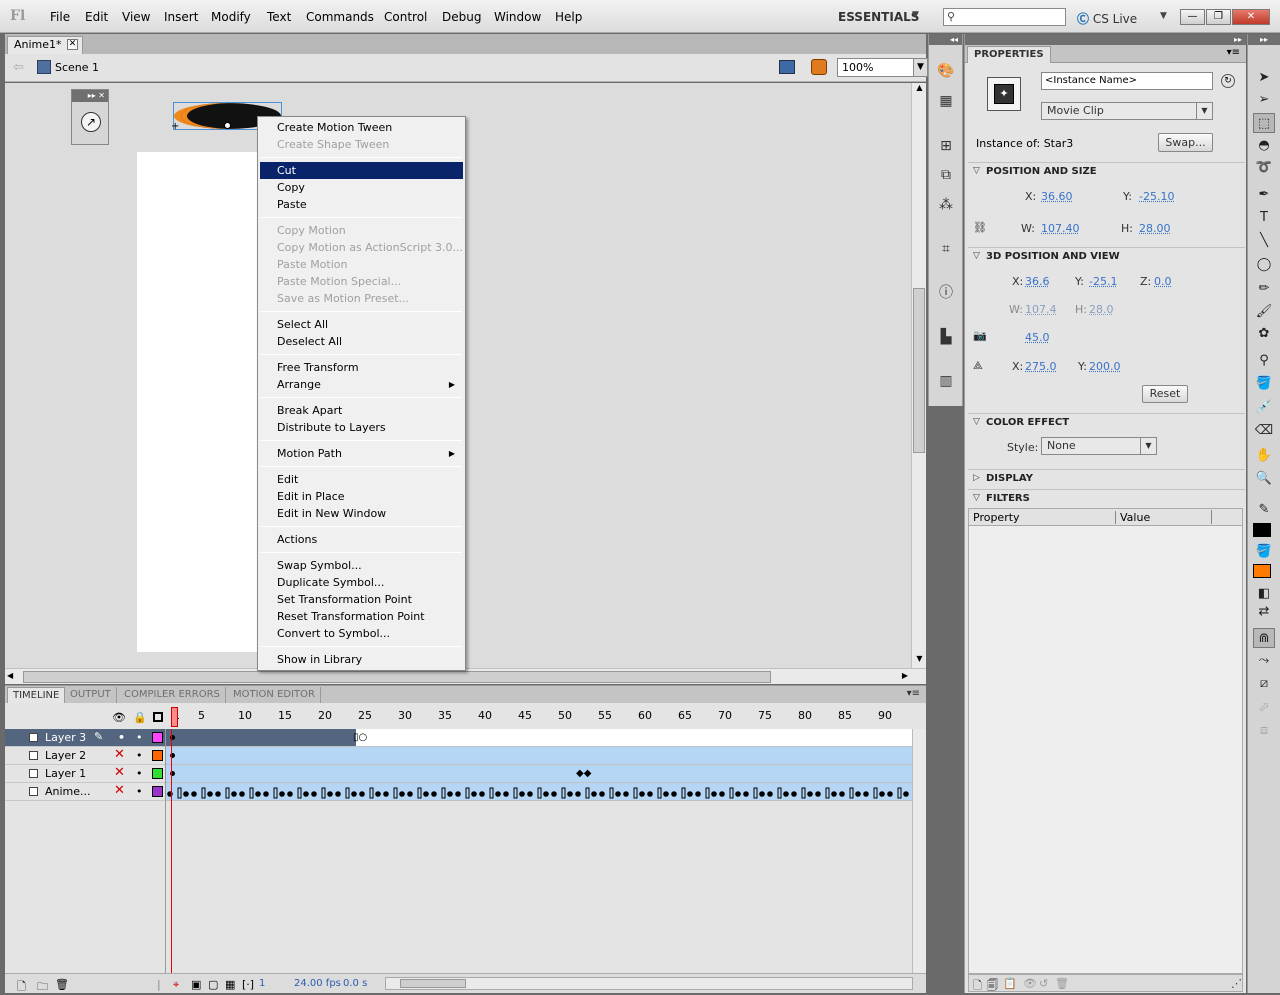 The height and width of the screenshot is (995, 1280). I want to click on bone-tool-icon: ⚲, so click(1264, 361).